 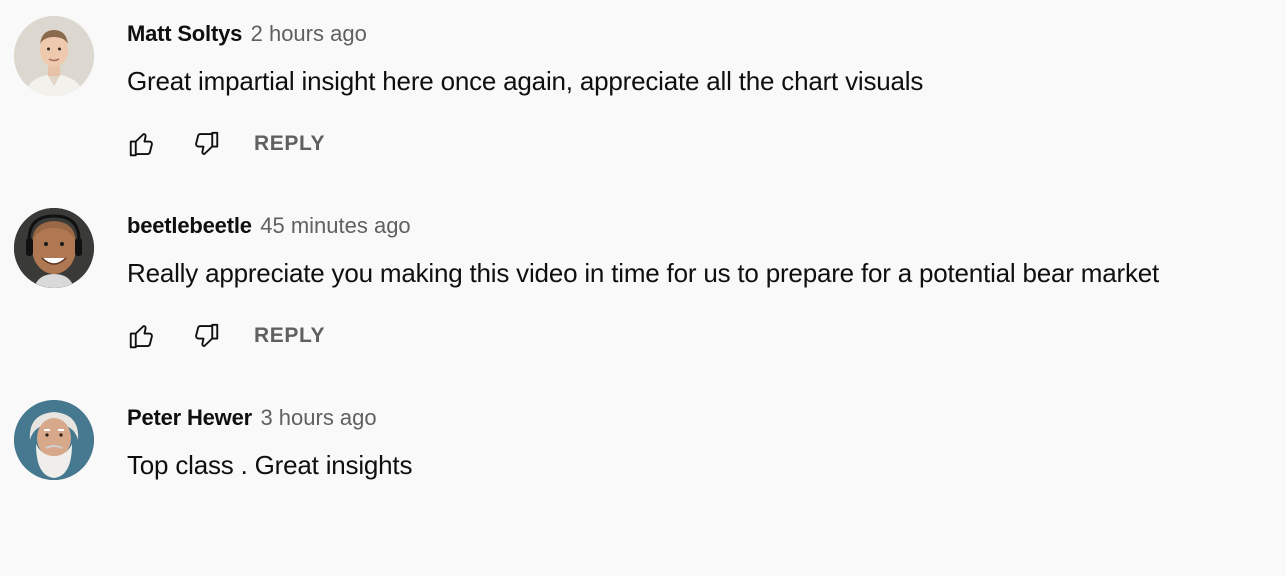 What do you see at coordinates (270, 465) in the screenshot?
I see `comment-text: Top class . Great insights` at bounding box center [270, 465].